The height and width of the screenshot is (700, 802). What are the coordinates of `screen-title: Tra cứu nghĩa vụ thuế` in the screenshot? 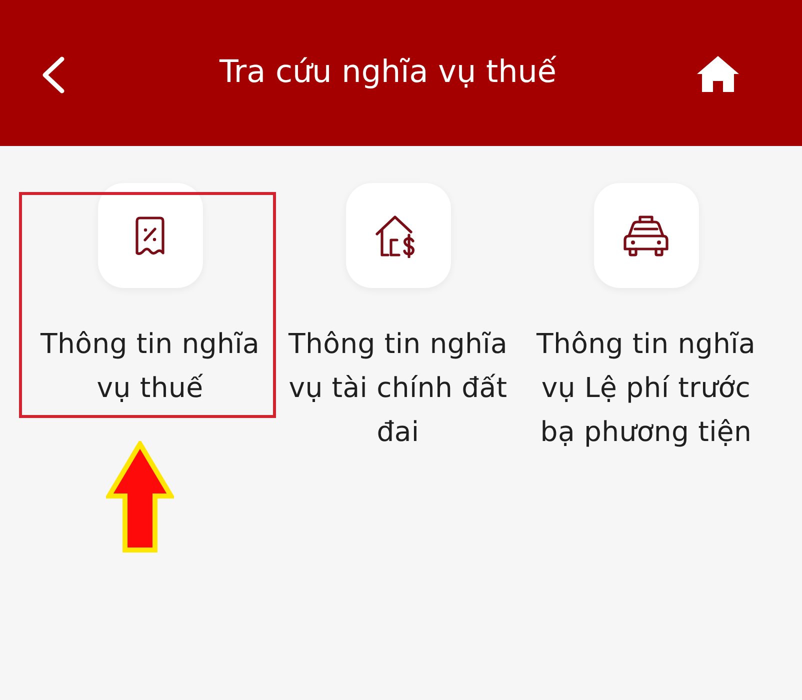 It's located at (388, 72).